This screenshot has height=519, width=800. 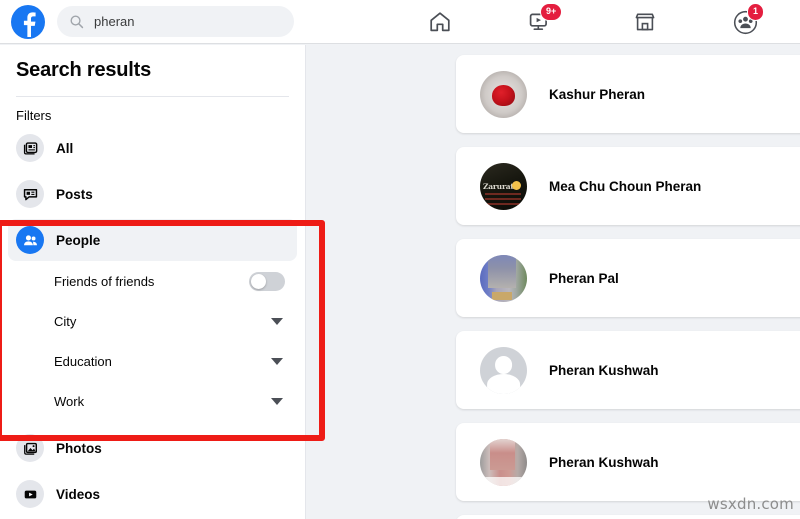 What do you see at coordinates (34, 115) in the screenshot?
I see `filters-heading: Filters` at bounding box center [34, 115].